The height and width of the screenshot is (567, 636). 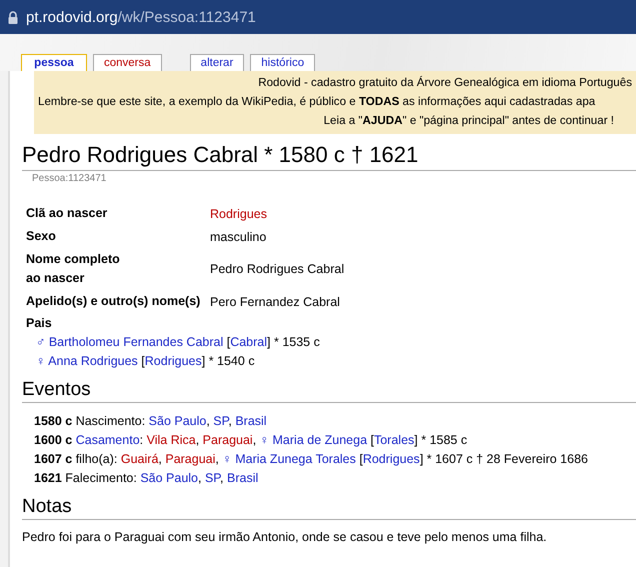 I want to click on parent-text: ] * 1535 c, so click(x=293, y=342).